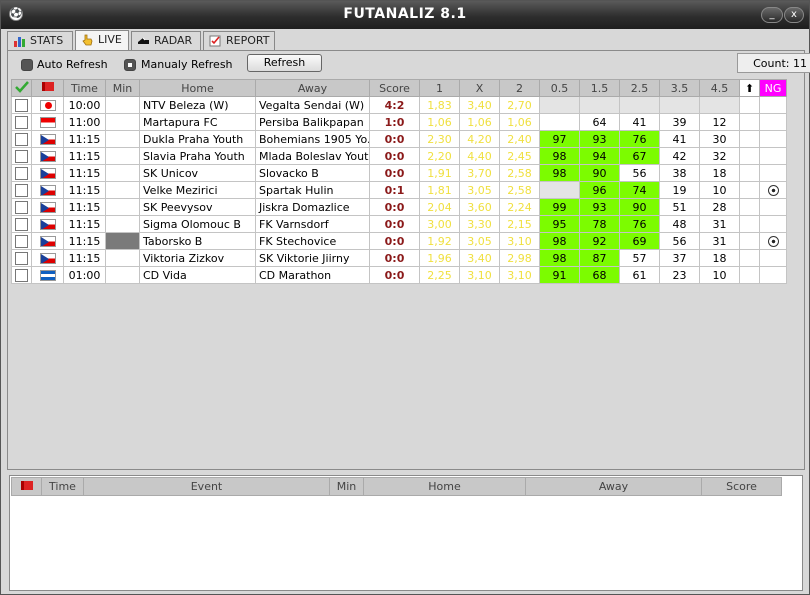 The image size is (810, 595). I want to click on events-col-score: Score, so click(741, 486).